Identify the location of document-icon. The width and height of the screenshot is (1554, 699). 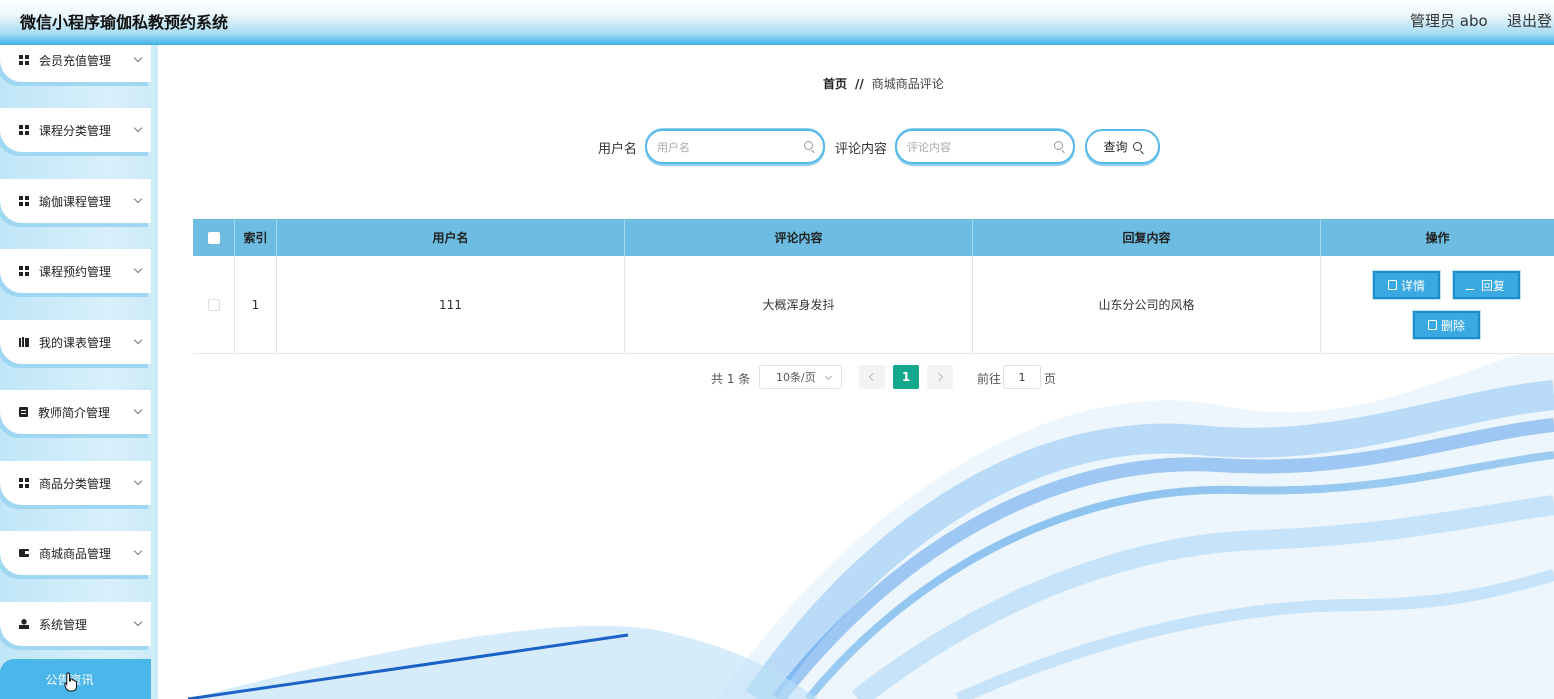
(1392, 285).